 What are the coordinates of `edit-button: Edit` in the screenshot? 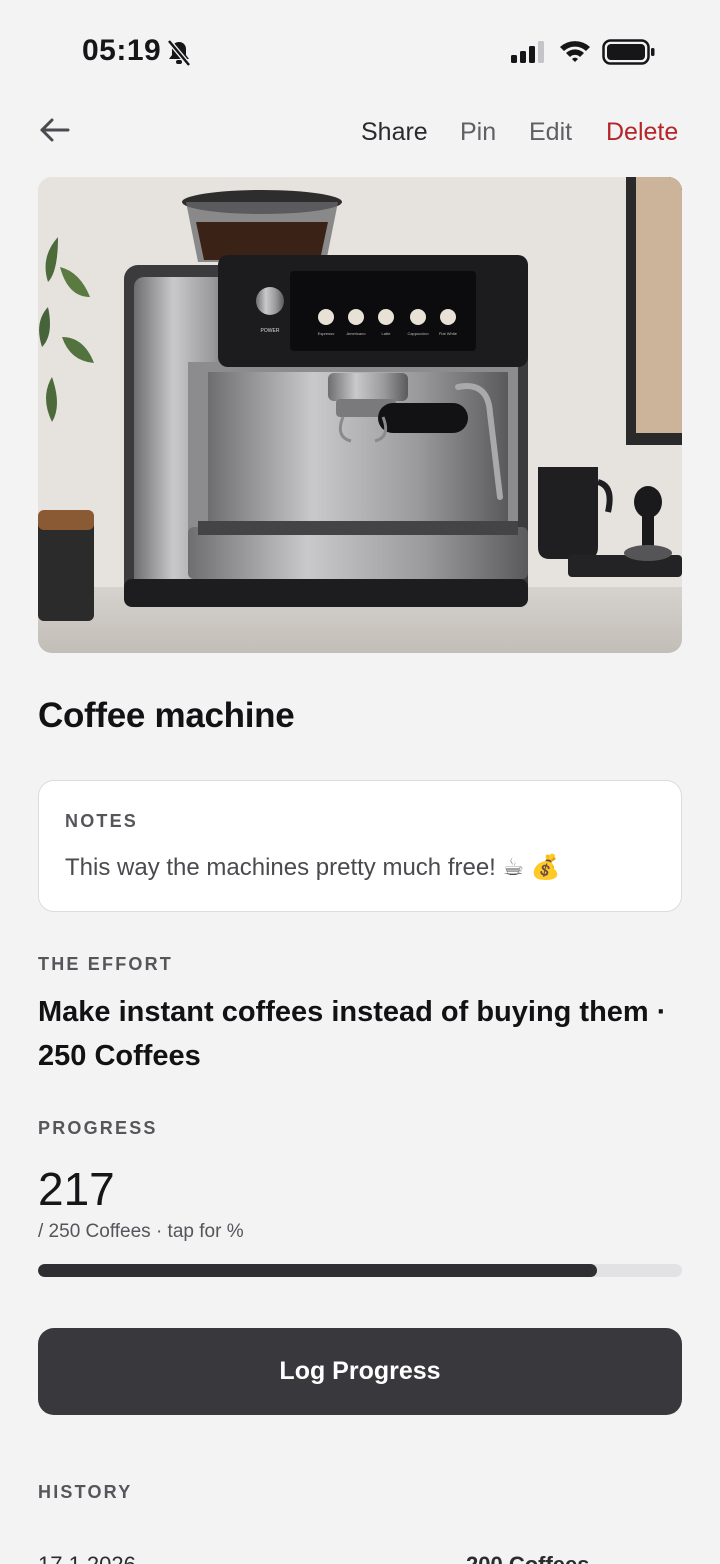 It's located at (550, 132).